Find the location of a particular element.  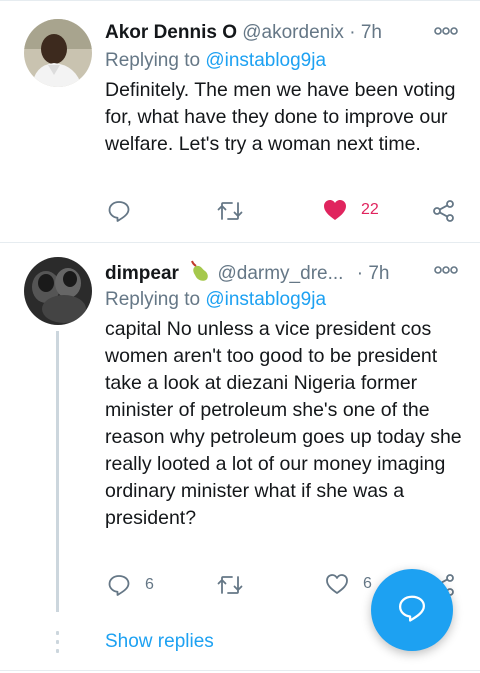

reply-button is located at coordinates (123, 211).